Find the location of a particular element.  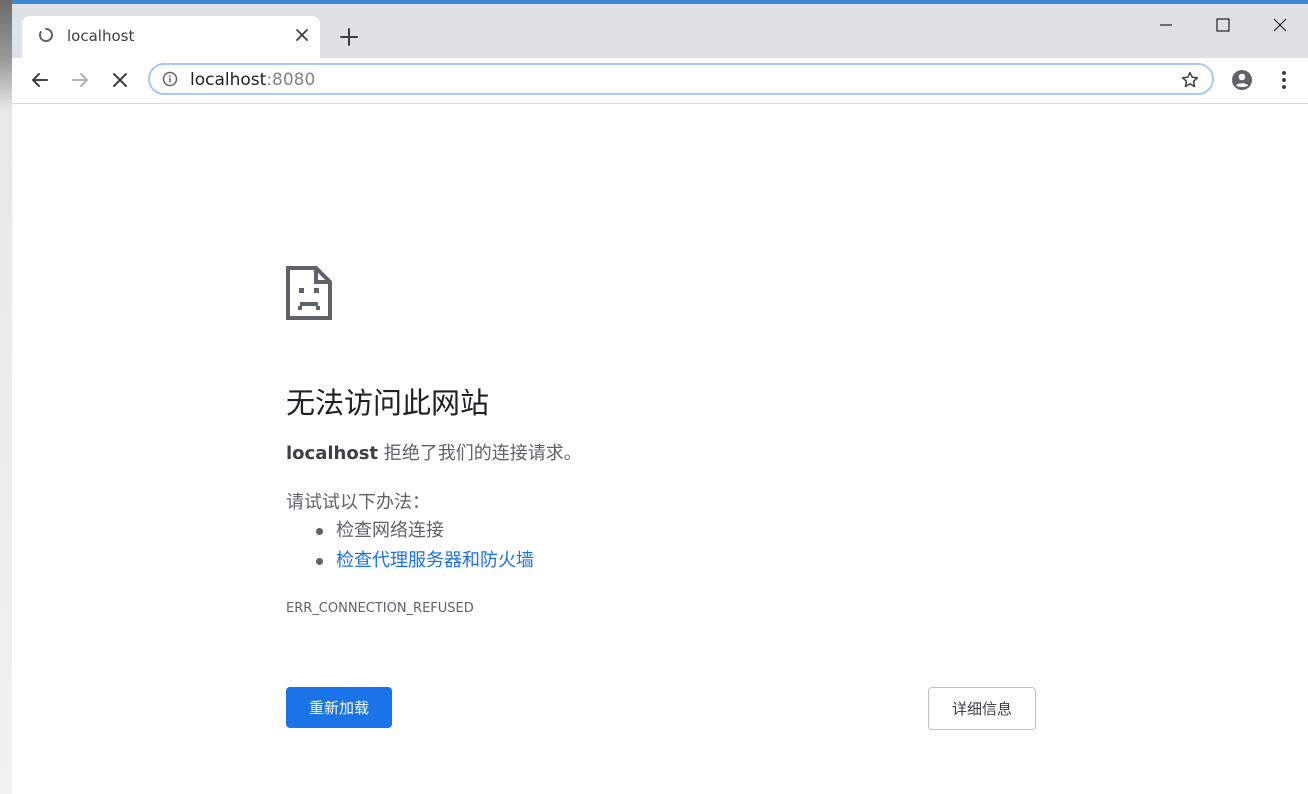

info-icon is located at coordinates (170, 79).